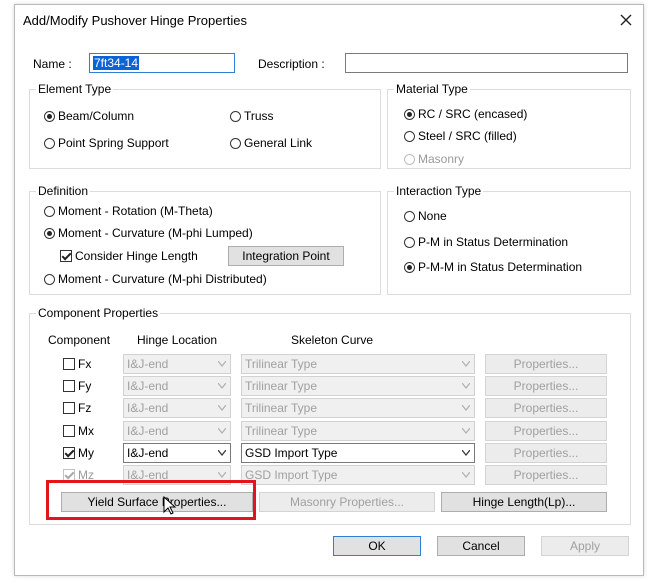 This screenshot has width=660, height=584. Describe the element at coordinates (77, 386) in the screenshot. I see `component-checkbox-fy: Fy` at that location.